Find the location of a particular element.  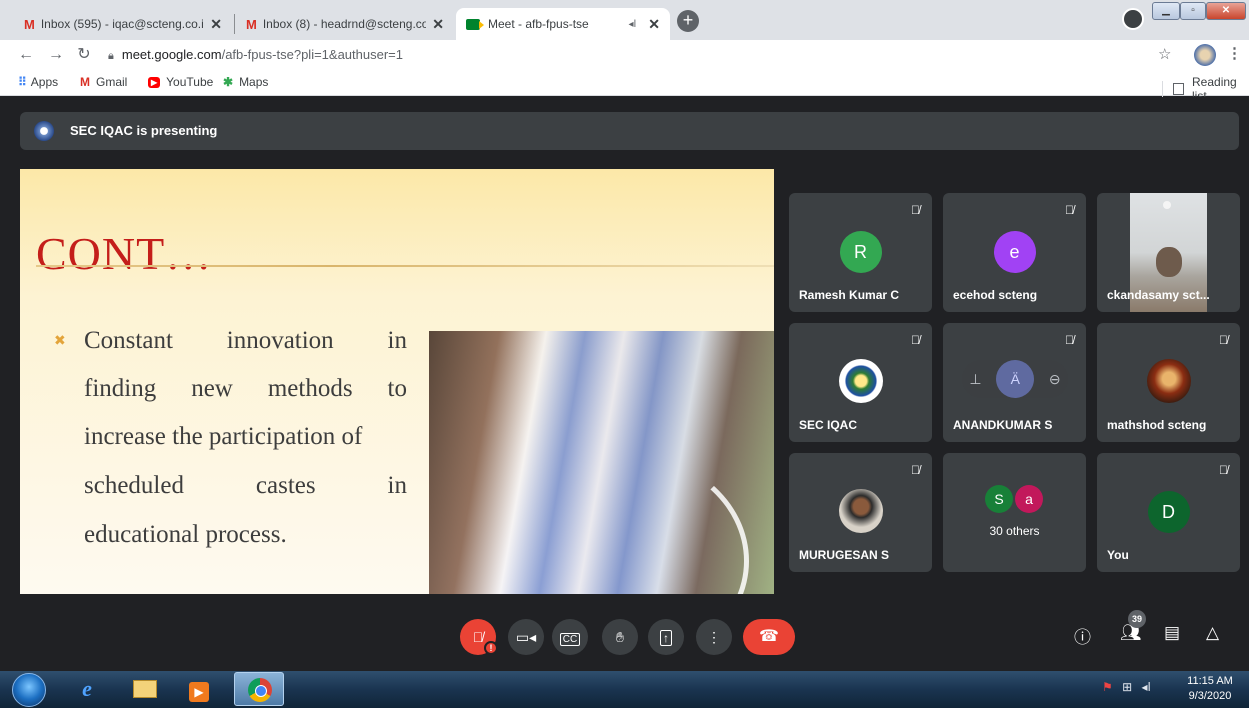

participant-name: mathshod scteng is located at coordinates (1157, 425).